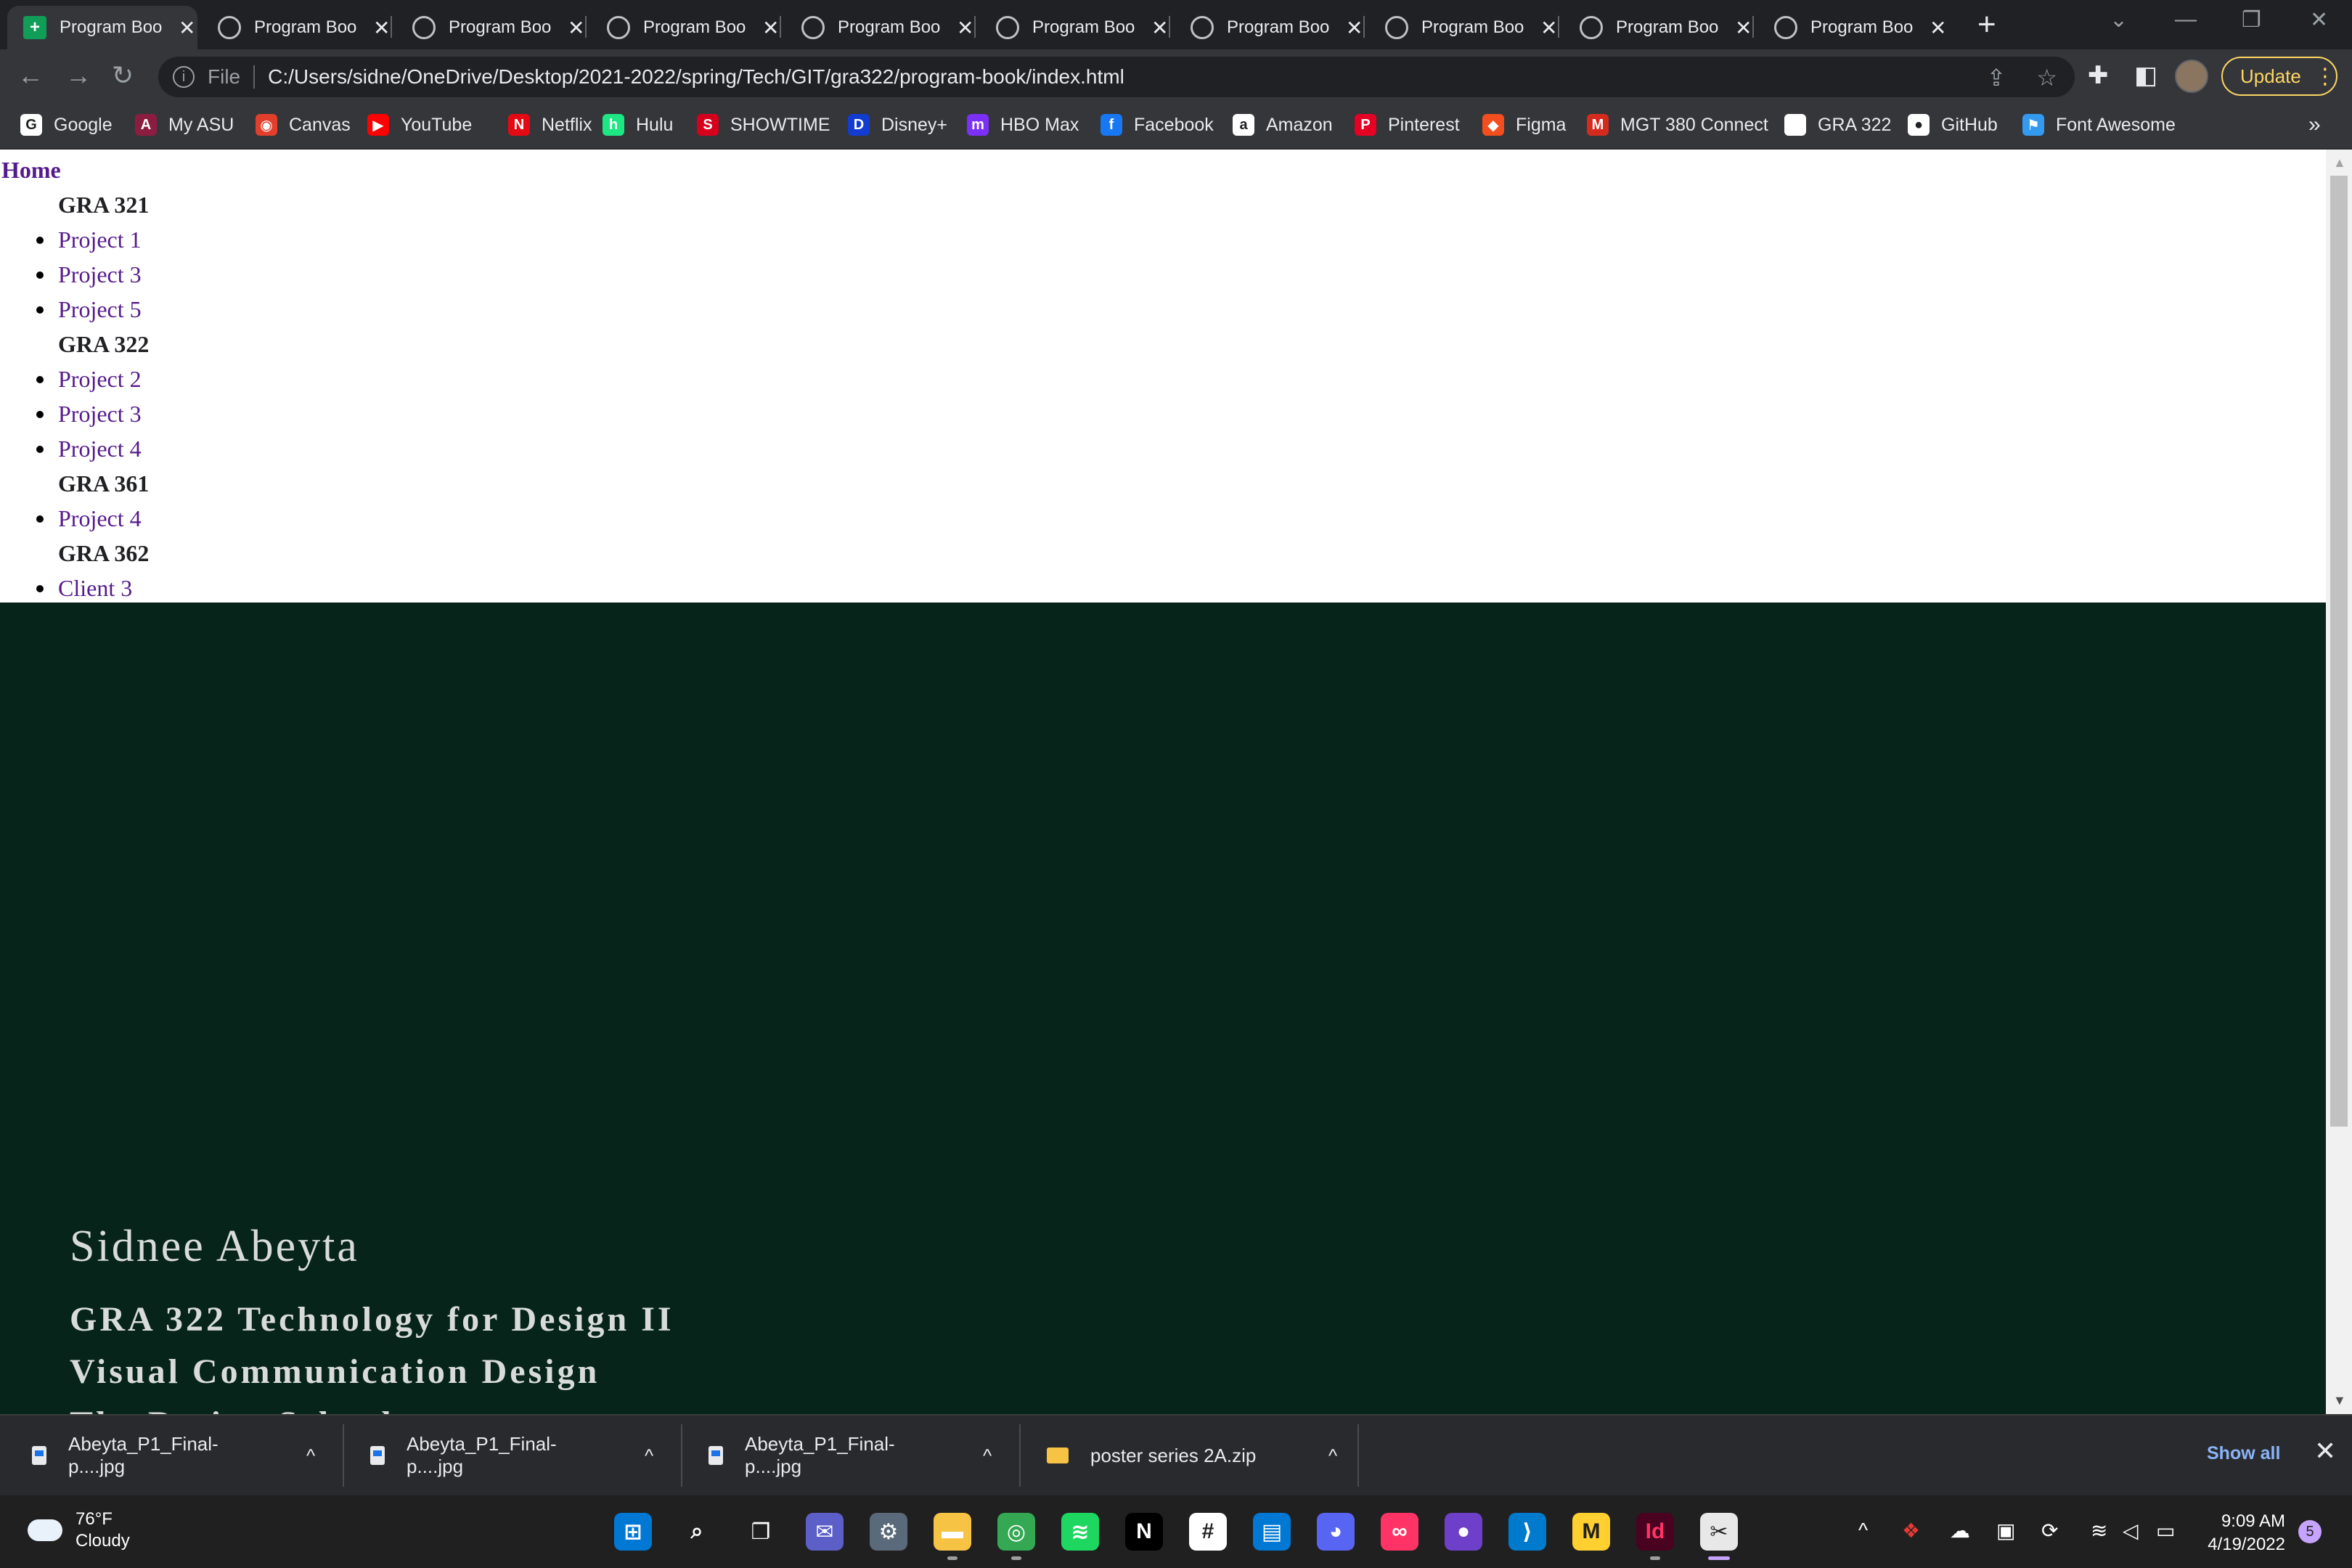  Describe the element at coordinates (1408, 125) in the screenshot. I see `bookmark-pinterest: P Pinterest` at that location.